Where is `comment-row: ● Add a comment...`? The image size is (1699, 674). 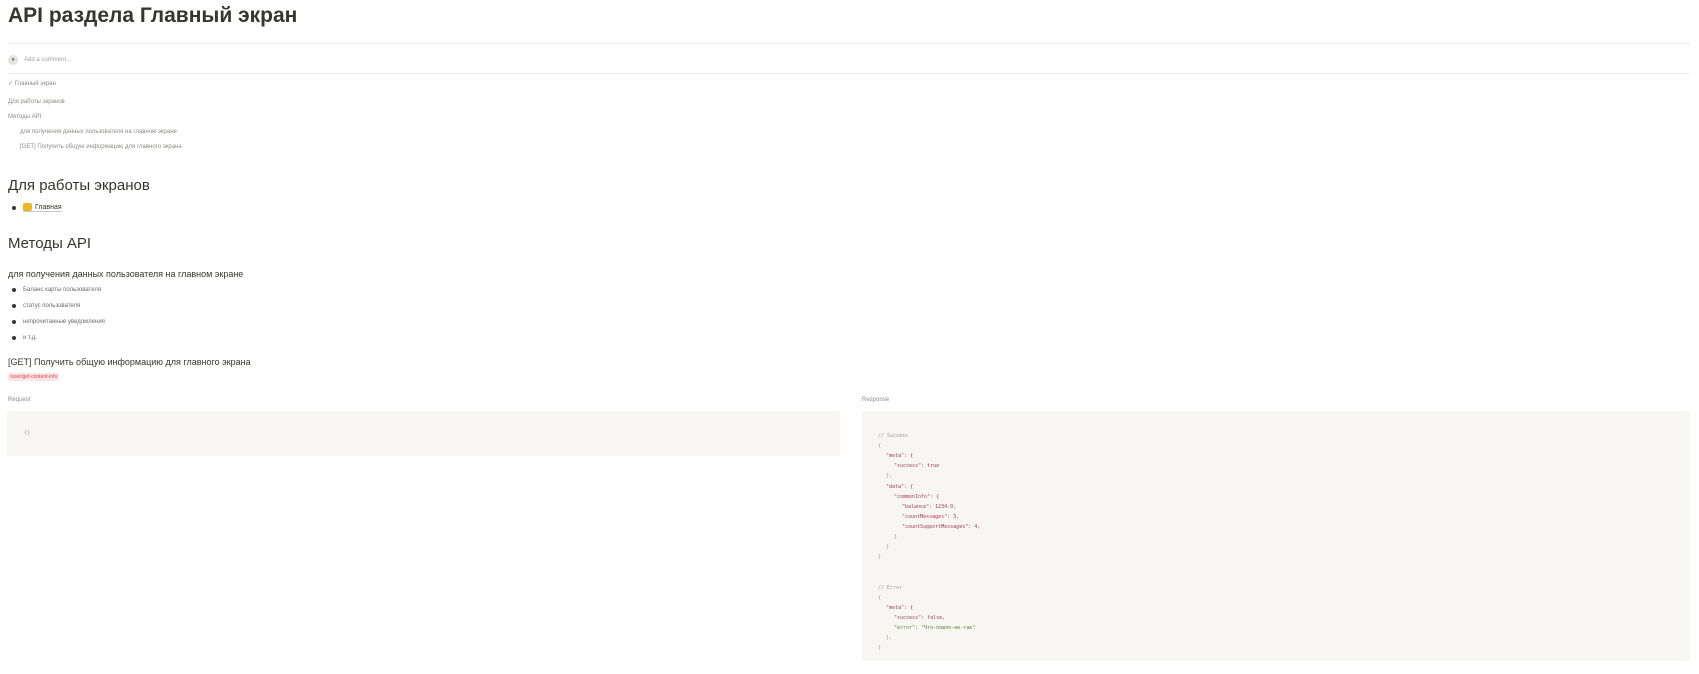 comment-row: ● Add a comment... is located at coordinates (39, 60).